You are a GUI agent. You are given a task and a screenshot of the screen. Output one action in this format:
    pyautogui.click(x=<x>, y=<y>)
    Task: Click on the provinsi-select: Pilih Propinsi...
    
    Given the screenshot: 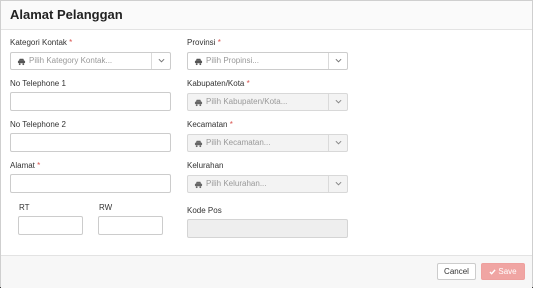 What is the action you would take?
    pyautogui.click(x=267, y=61)
    